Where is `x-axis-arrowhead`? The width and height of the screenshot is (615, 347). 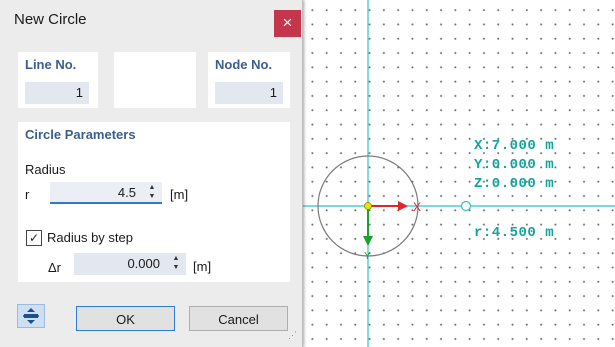
x-axis-arrowhead is located at coordinates (403, 206).